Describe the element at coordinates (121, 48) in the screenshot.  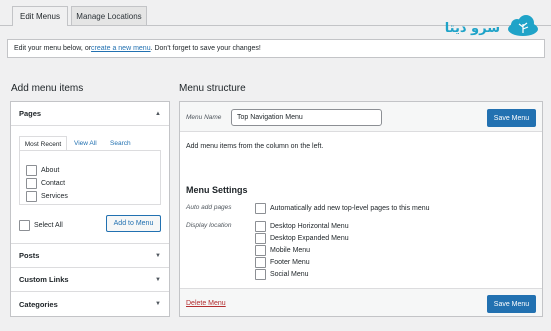
I see `create-menu-link: create a new menu` at that location.